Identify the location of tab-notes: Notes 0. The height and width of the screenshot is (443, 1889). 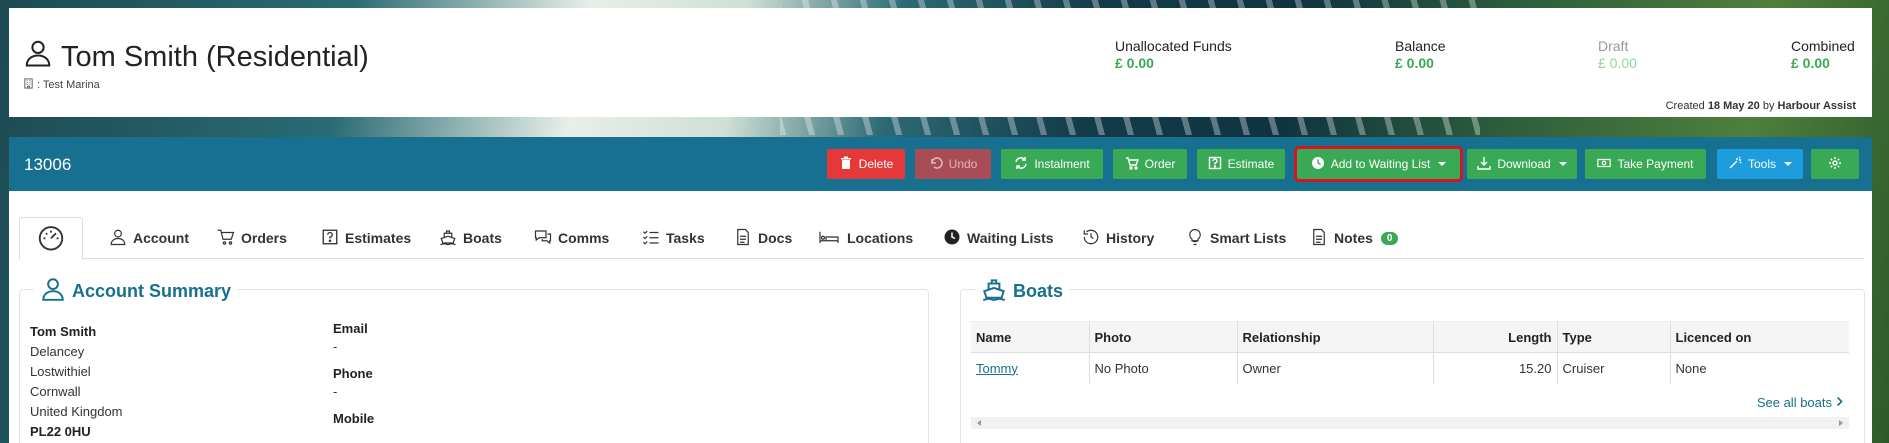
(1354, 238).